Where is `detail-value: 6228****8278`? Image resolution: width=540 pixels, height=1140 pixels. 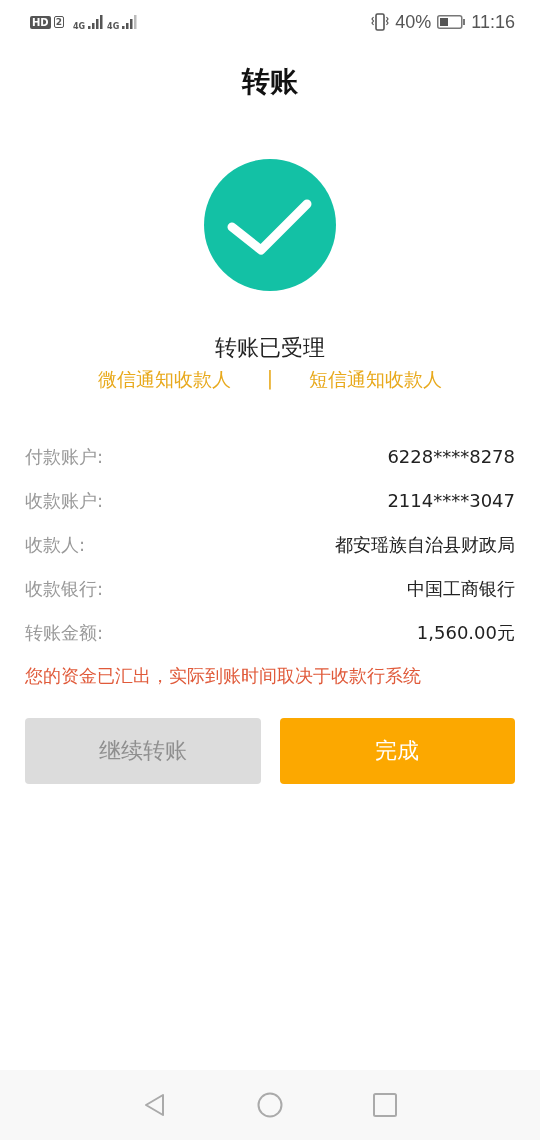 detail-value: 6228****8278 is located at coordinates (451, 456).